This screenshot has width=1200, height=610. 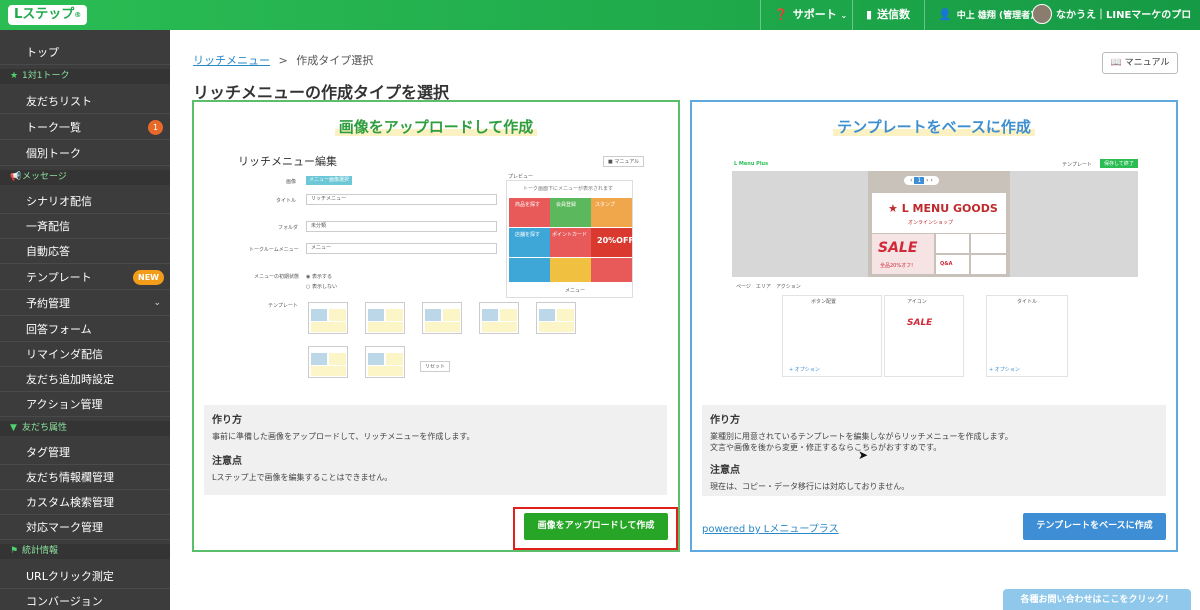 I want to click on sidebar-item-tags: タグ管理, so click(x=85, y=452).